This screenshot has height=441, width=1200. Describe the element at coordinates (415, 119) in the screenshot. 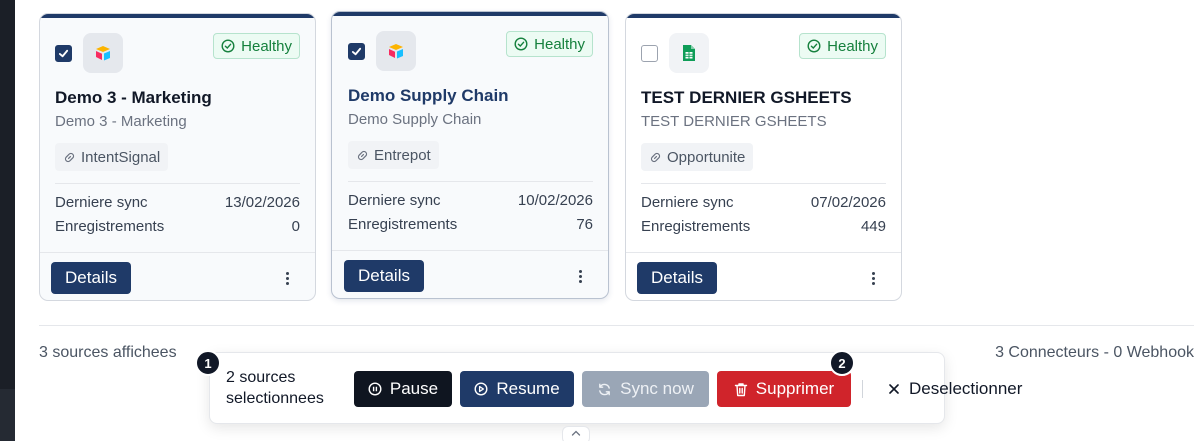

I see `card-subtitle: Demo Supply Chain` at that location.